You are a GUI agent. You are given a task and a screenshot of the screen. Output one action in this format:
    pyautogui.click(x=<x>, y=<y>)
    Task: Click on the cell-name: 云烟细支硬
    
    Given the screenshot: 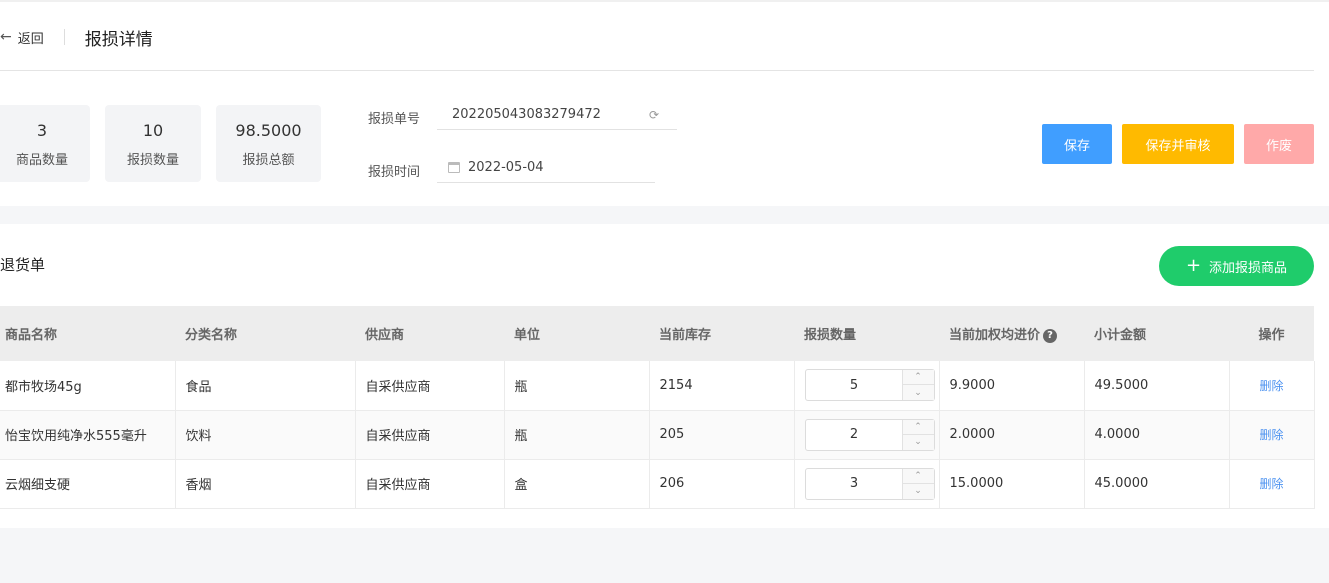 What is the action you would take?
    pyautogui.click(x=88, y=484)
    